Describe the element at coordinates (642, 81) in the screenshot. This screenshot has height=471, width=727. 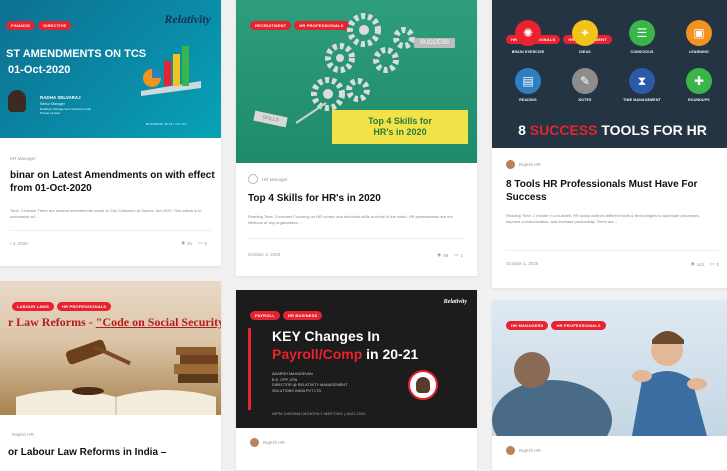
I see `tool-icon: ⧗` at that location.